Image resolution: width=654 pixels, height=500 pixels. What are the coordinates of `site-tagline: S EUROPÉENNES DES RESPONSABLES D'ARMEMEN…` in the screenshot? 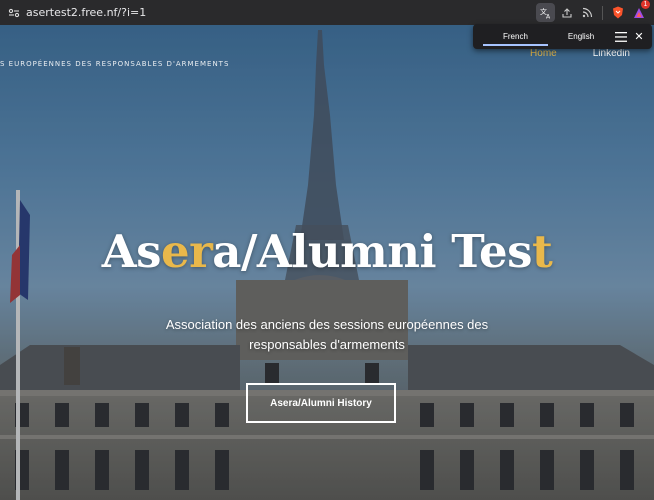 It's located at (115, 64).